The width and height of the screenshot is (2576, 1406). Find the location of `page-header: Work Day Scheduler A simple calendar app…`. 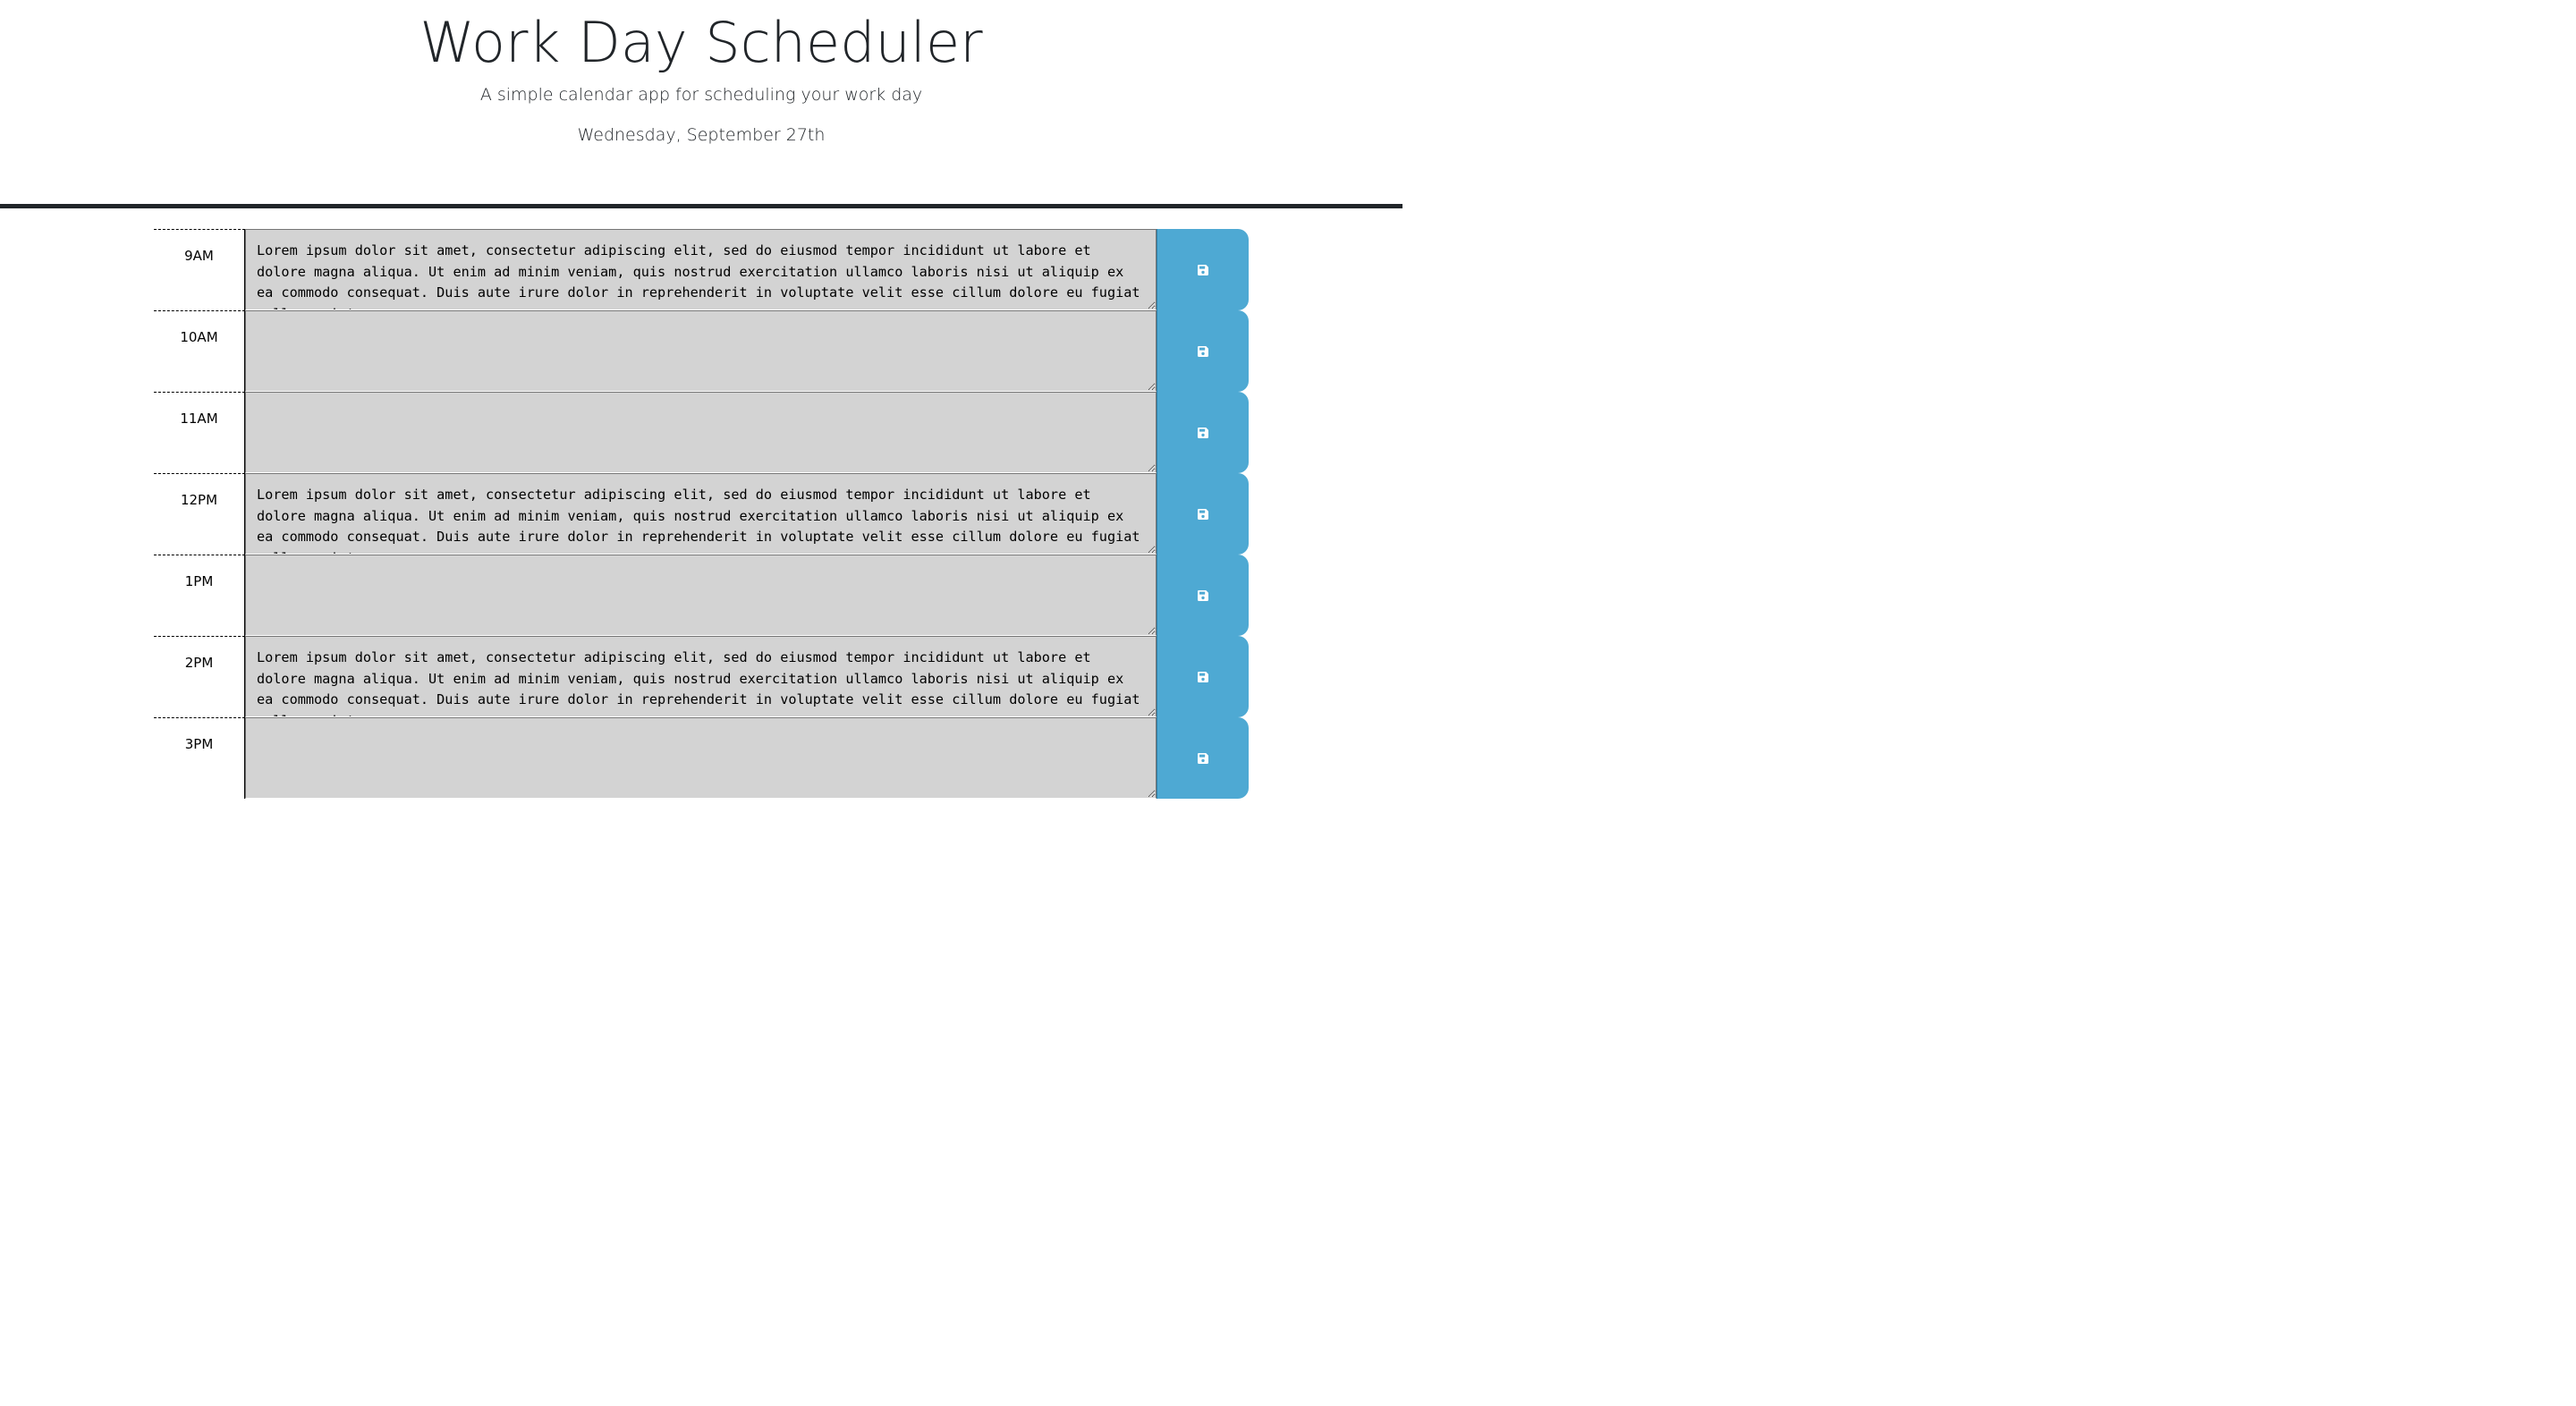

page-header: Work Day Scheduler A simple calendar app… is located at coordinates (701, 102).